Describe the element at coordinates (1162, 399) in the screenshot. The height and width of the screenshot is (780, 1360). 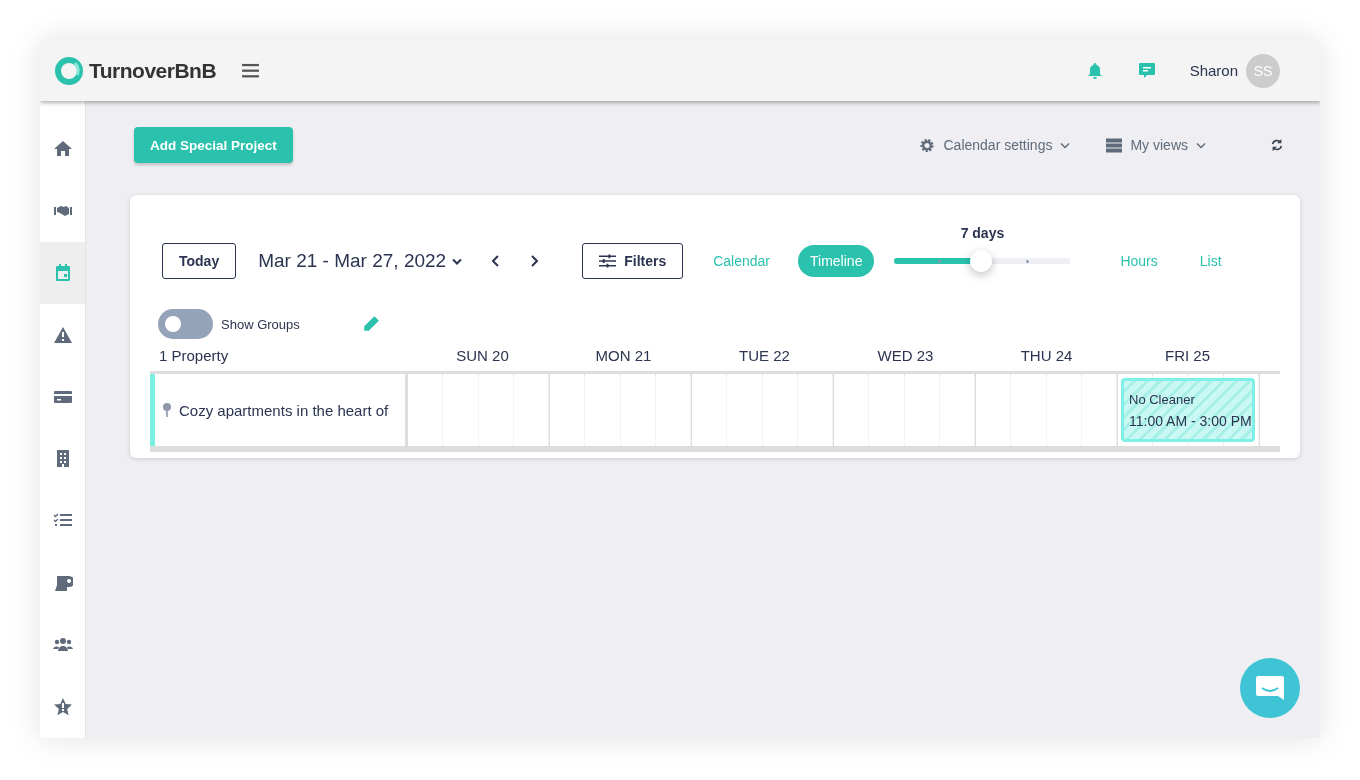
I see `event-title: No Cleaner` at that location.